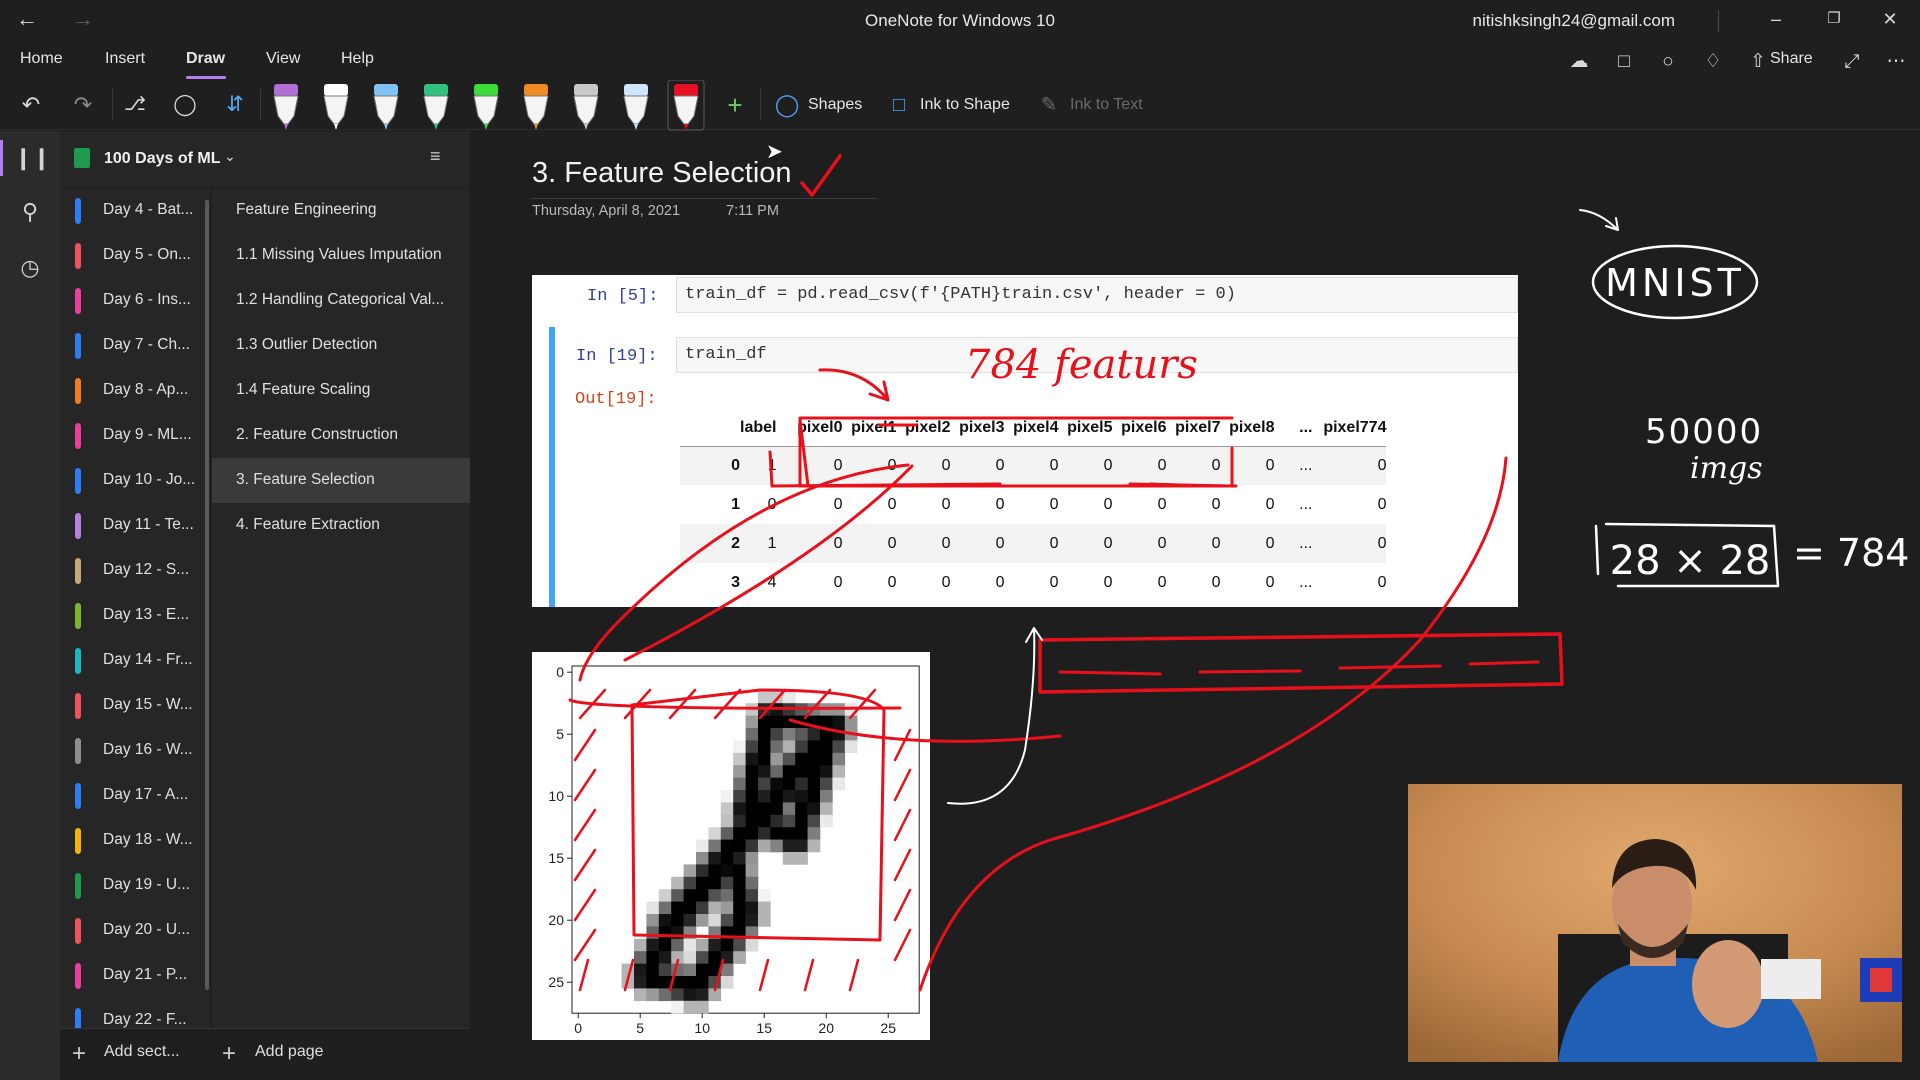 This screenshot has width=1920, height=1080. What do you see at coordinates (774, 152) in the screenshot?
I see `mouse-cursor-icon: ➤` at bounding box center [774, 152].